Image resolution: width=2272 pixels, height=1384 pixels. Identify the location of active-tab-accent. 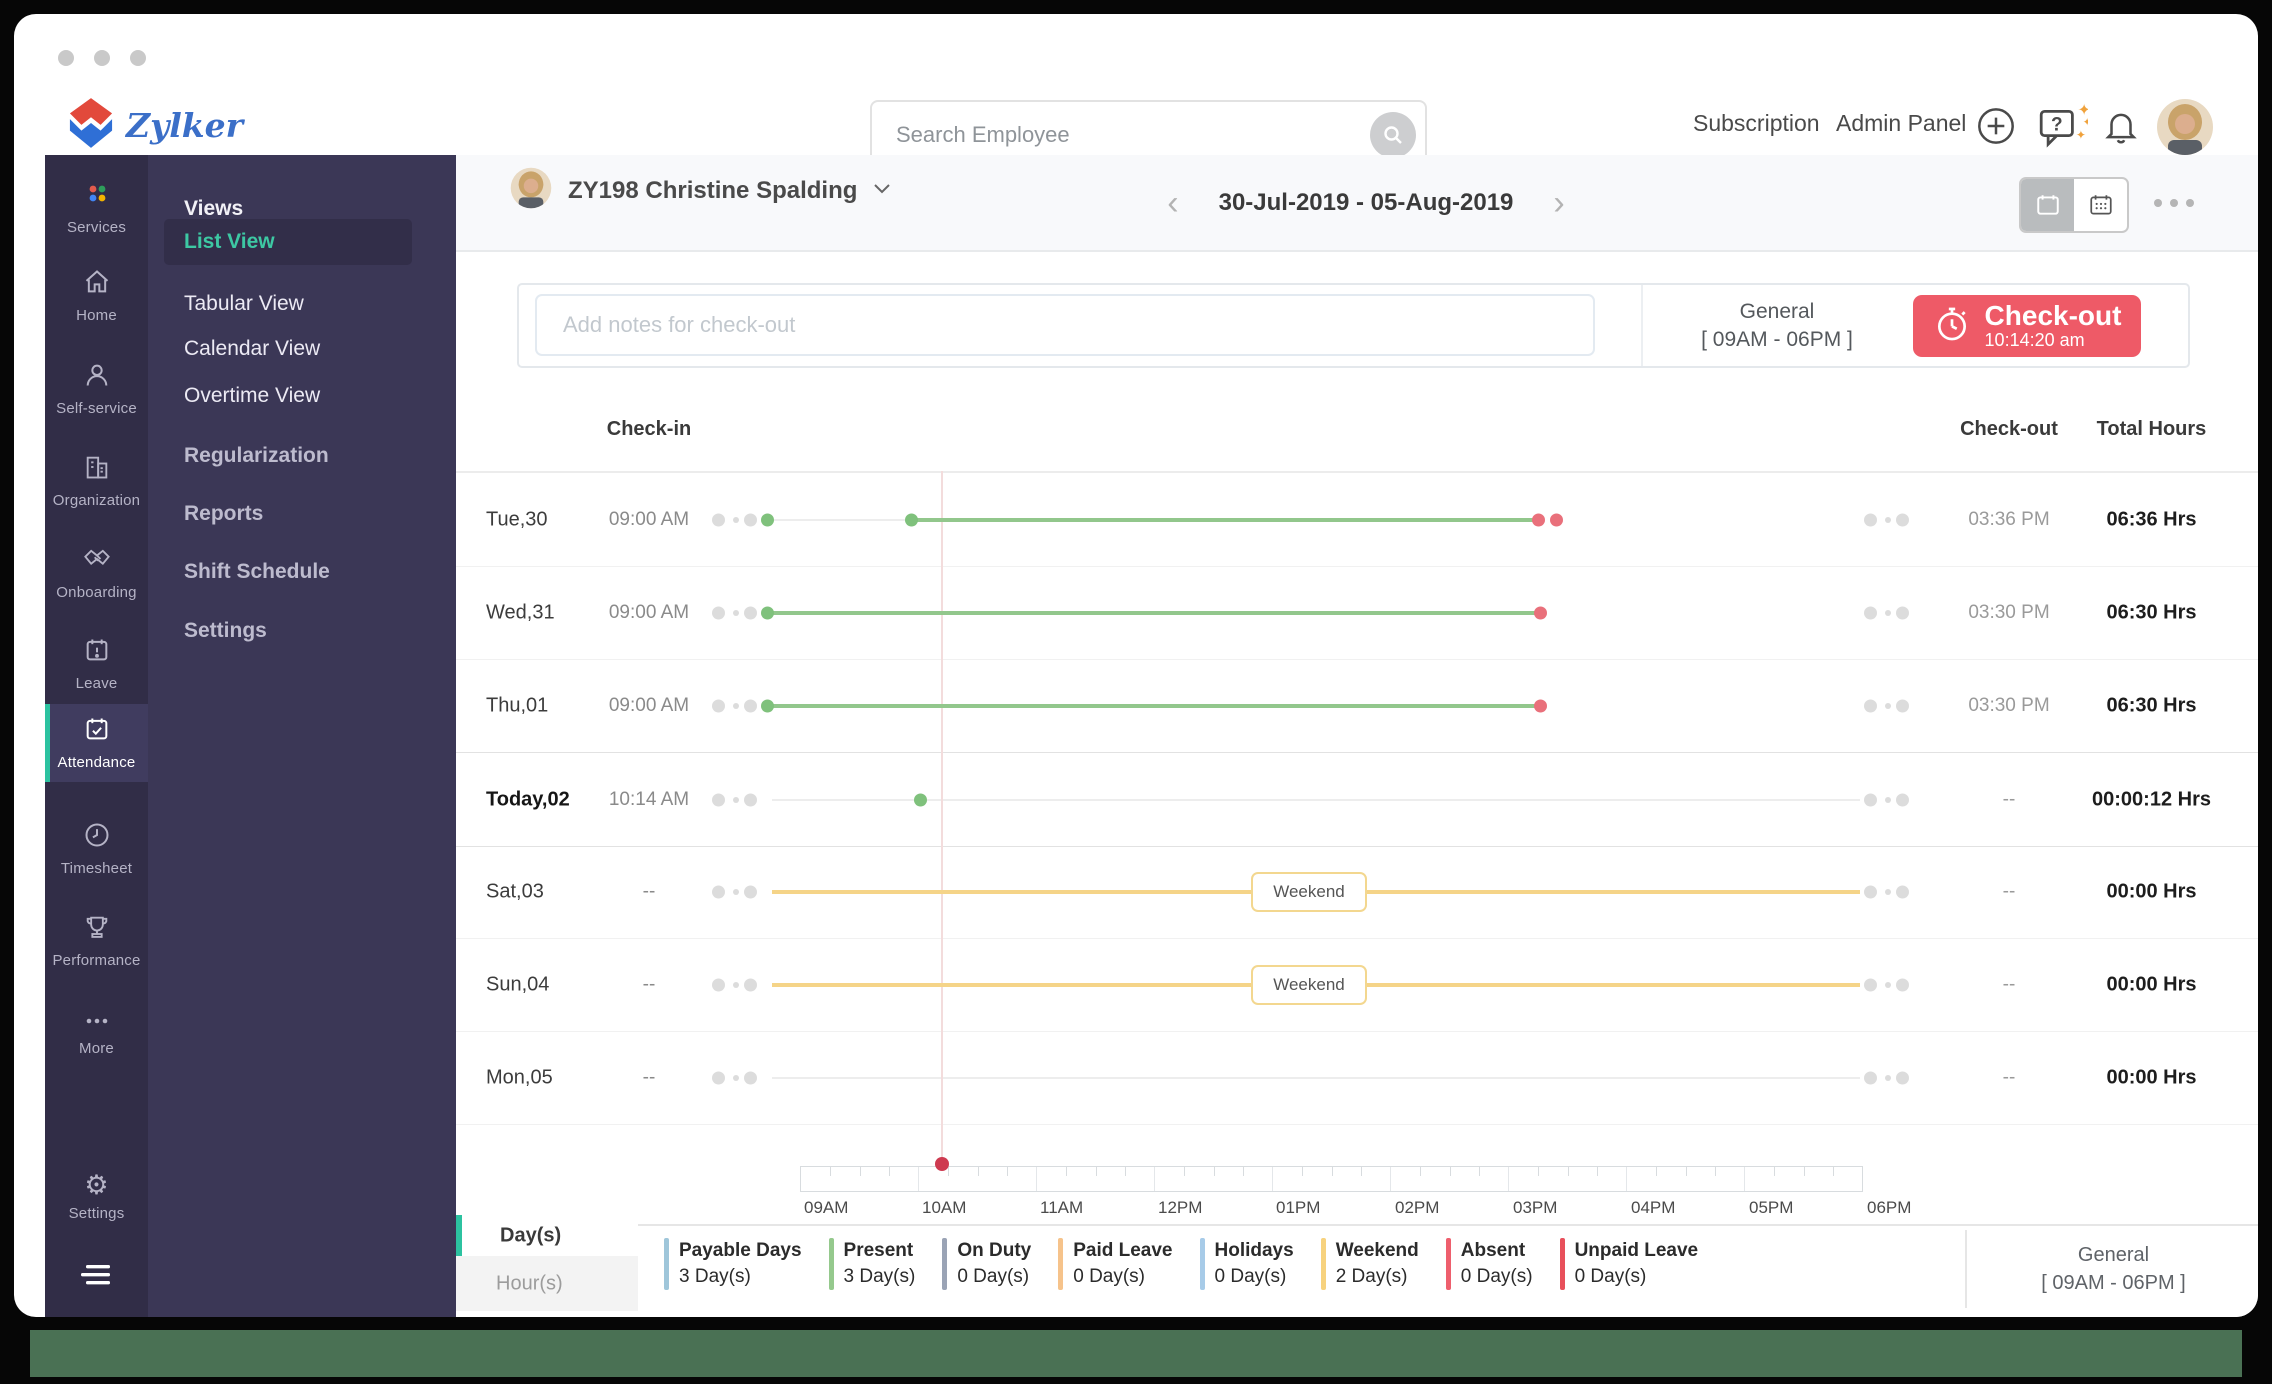
(459, 1235).